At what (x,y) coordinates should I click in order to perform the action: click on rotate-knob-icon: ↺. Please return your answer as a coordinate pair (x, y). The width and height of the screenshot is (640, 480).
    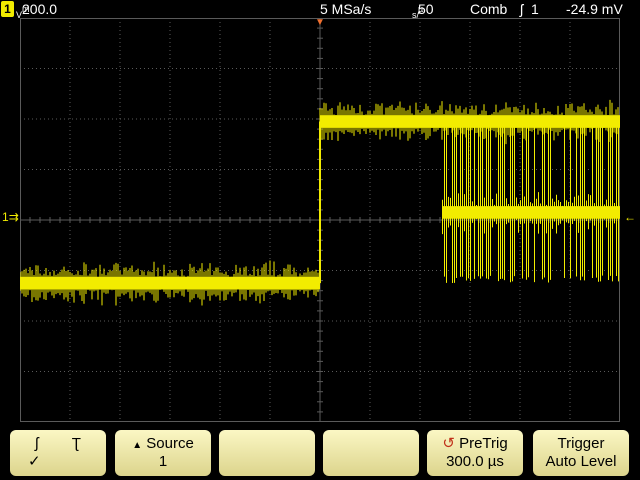
    Looking at the image, I should click on (448, 443).